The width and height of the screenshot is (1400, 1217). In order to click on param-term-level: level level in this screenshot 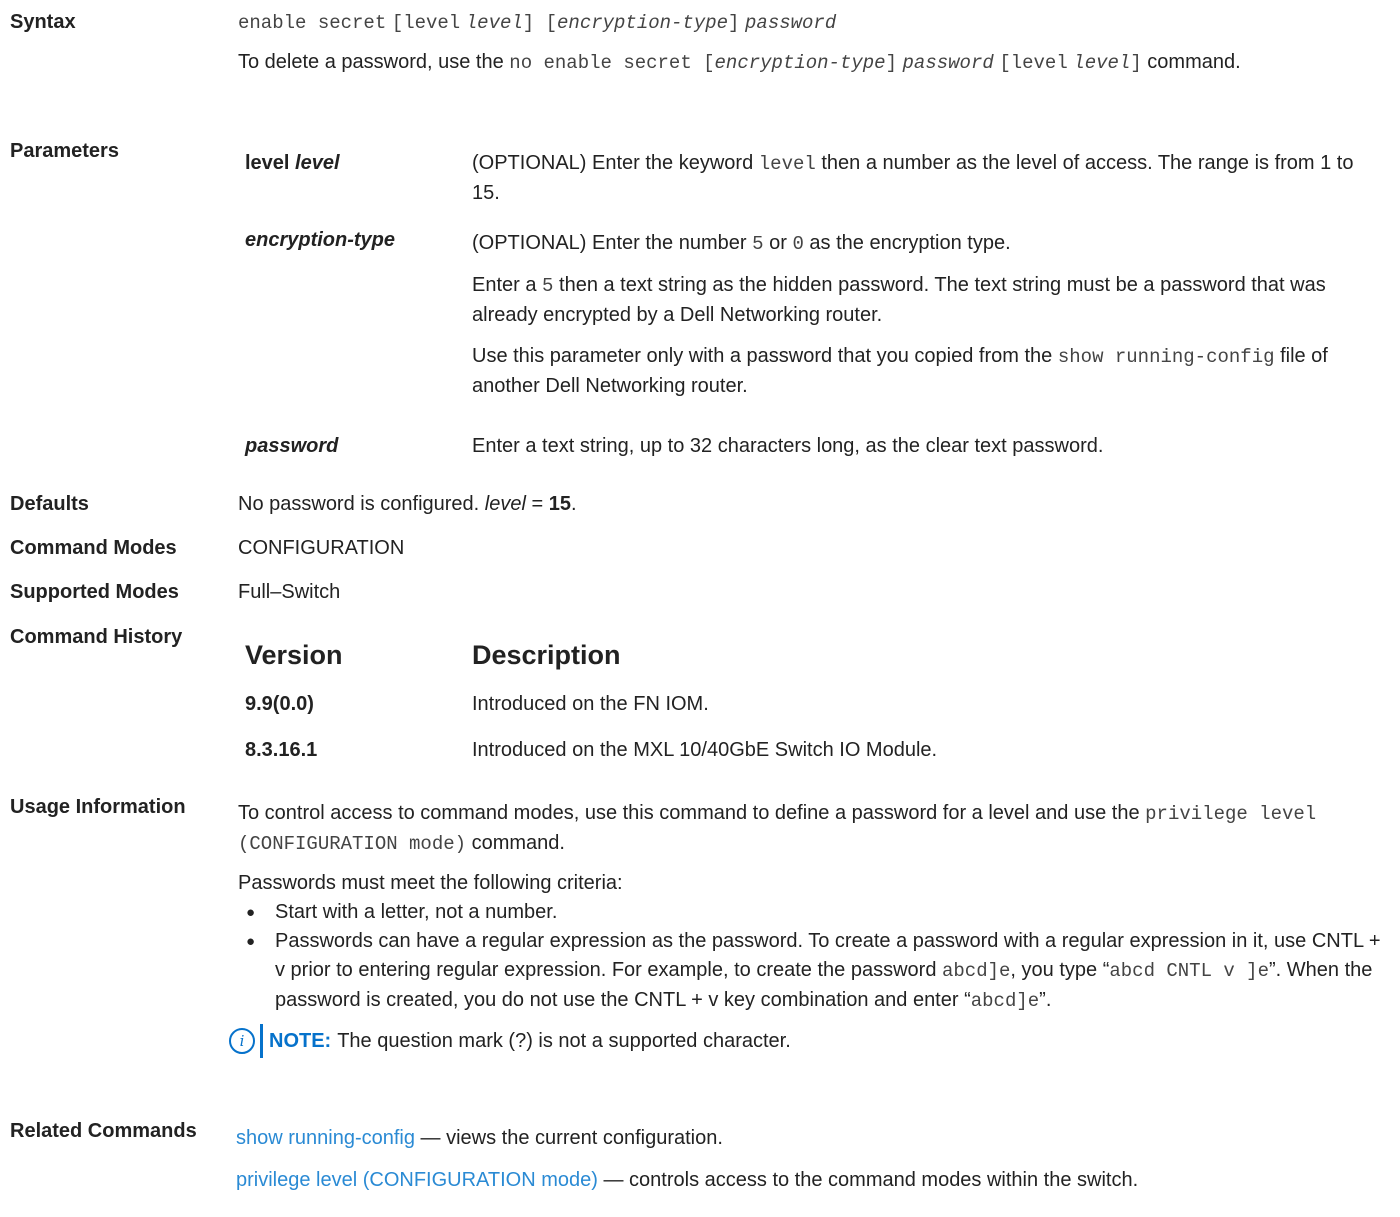, I will do `click(292, 163)`.